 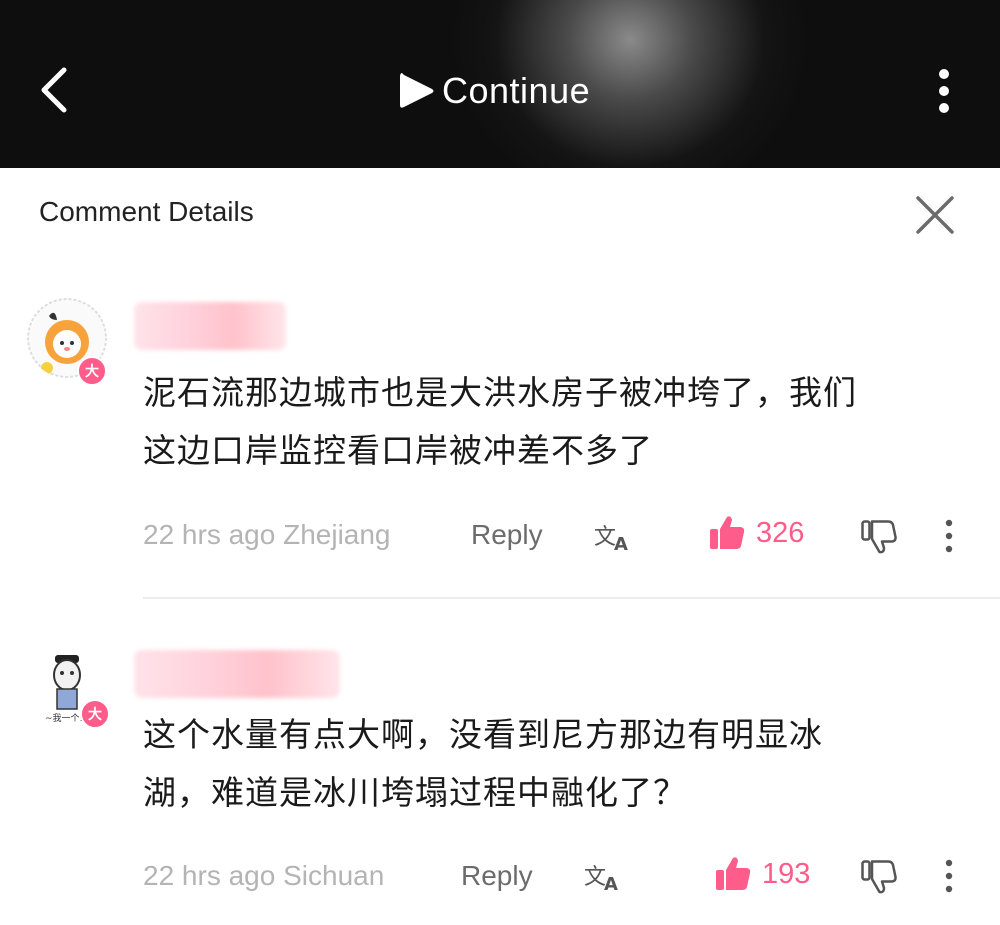 I want to click on like-count: 193, so click(x=786, y=873).